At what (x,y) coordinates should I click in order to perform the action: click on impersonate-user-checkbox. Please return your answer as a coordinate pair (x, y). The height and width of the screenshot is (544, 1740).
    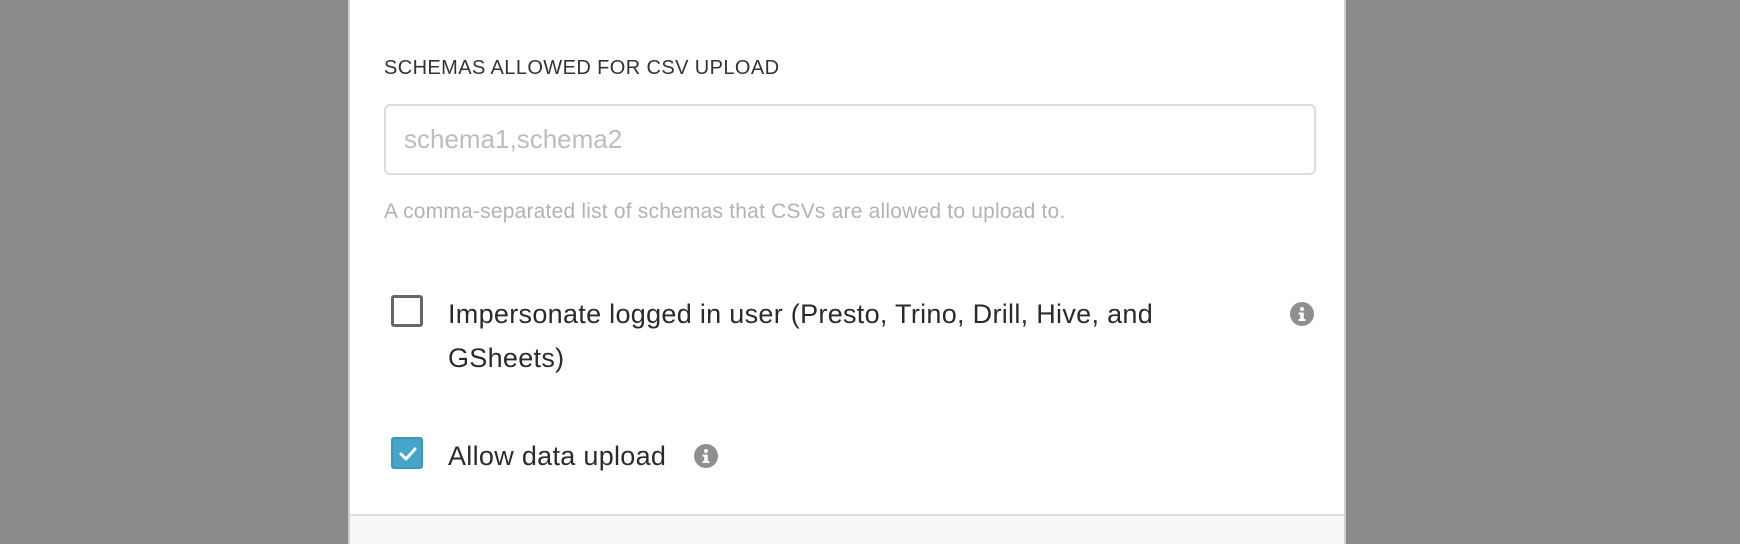
    Looking at the image, I should click on (407, 311).